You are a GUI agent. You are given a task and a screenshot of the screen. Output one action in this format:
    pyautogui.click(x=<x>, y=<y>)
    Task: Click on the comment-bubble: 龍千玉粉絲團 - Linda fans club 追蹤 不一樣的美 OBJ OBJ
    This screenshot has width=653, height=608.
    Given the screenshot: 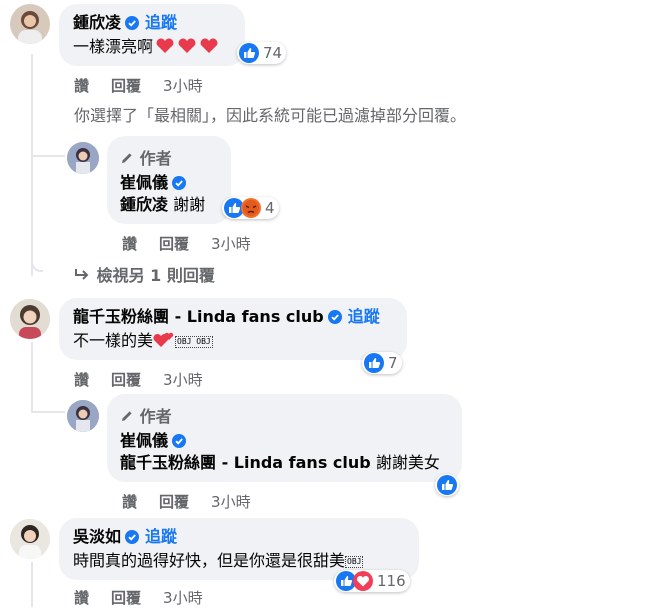 What is the action you would take?
    pyautogui.click(x=233, y=329)
    